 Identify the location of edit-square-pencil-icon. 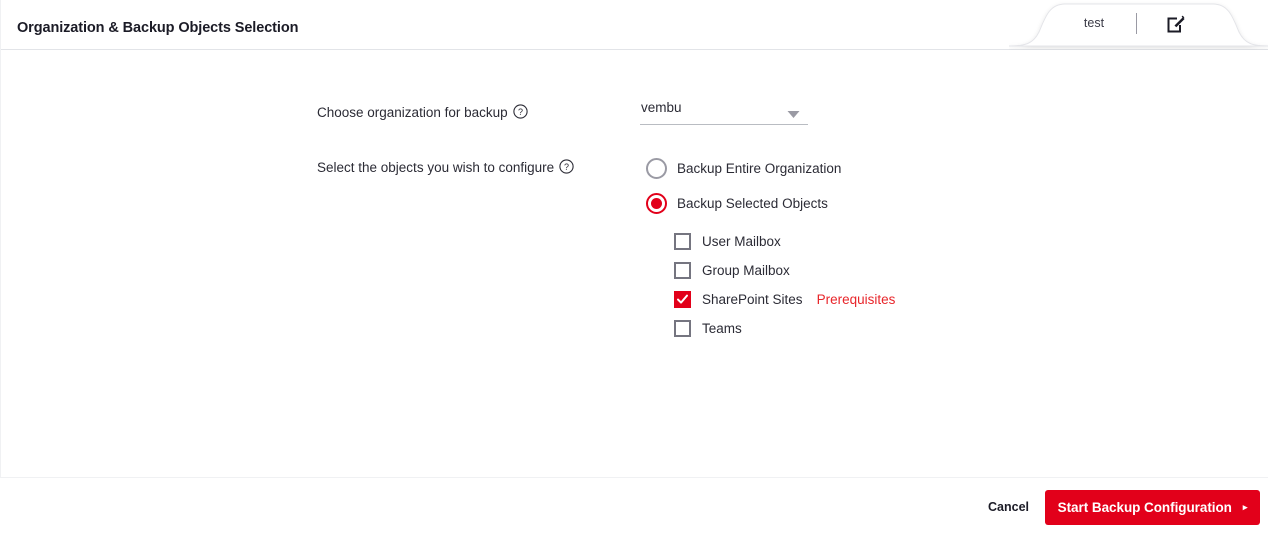
(1176, 24).